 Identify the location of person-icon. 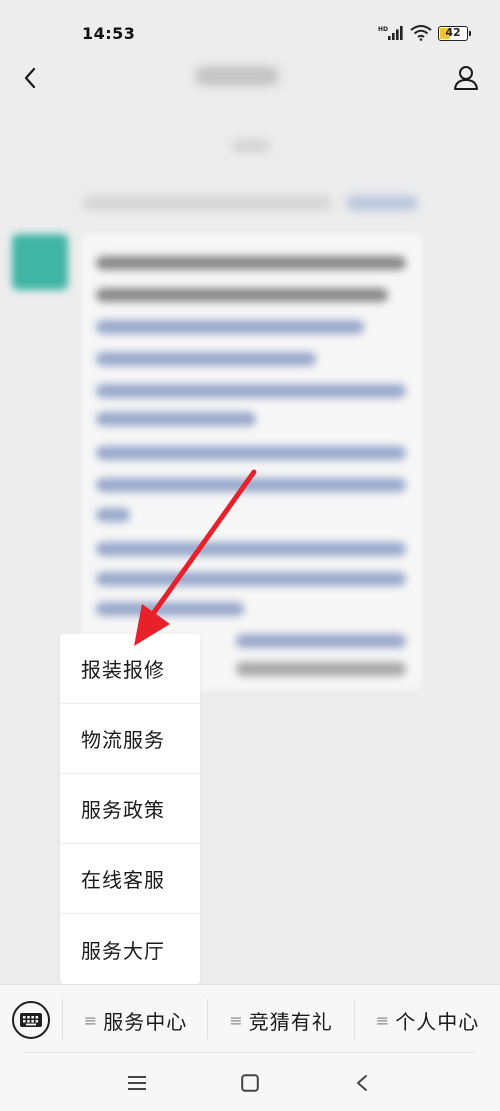
(466, 78).